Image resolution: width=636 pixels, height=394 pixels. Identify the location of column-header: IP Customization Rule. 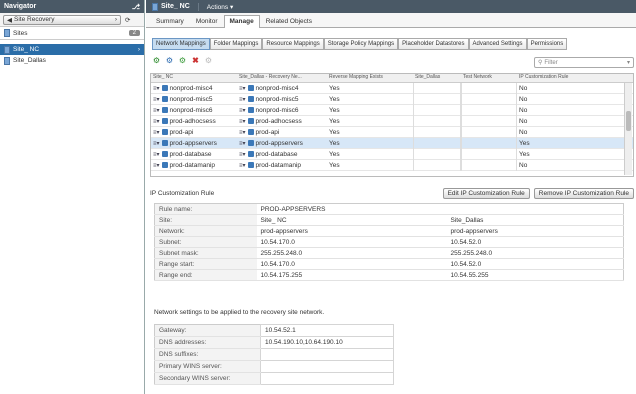
(569, 78).